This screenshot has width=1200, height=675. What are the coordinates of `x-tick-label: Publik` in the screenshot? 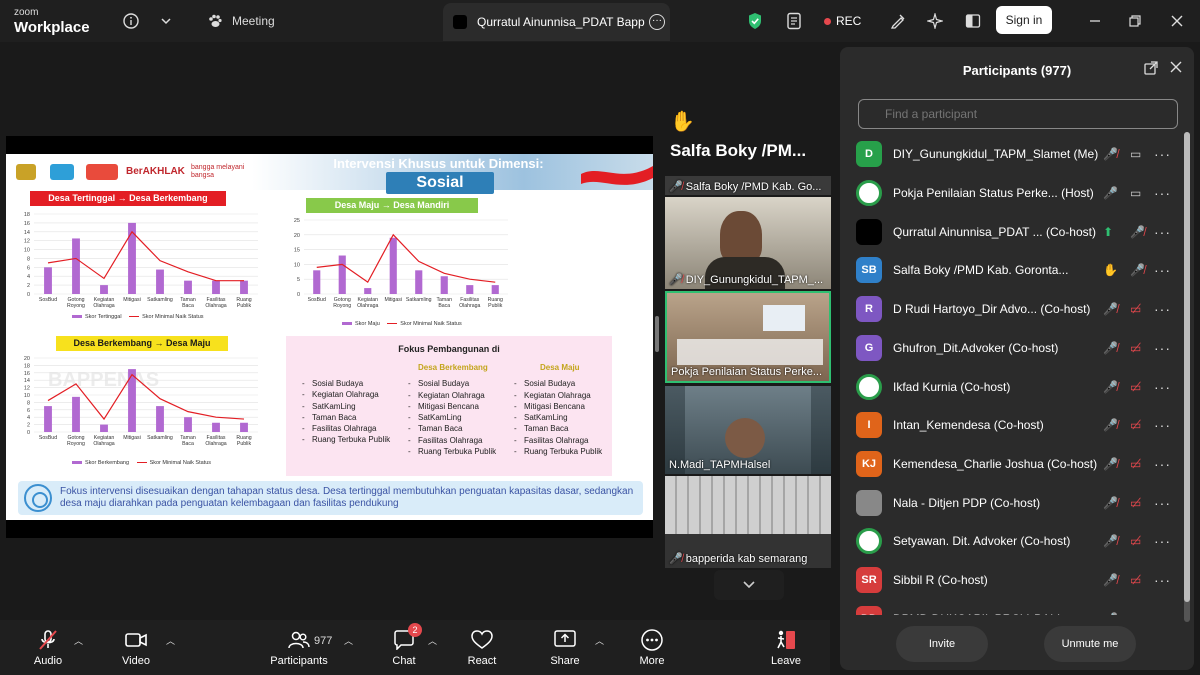 It's located at (495, 306).